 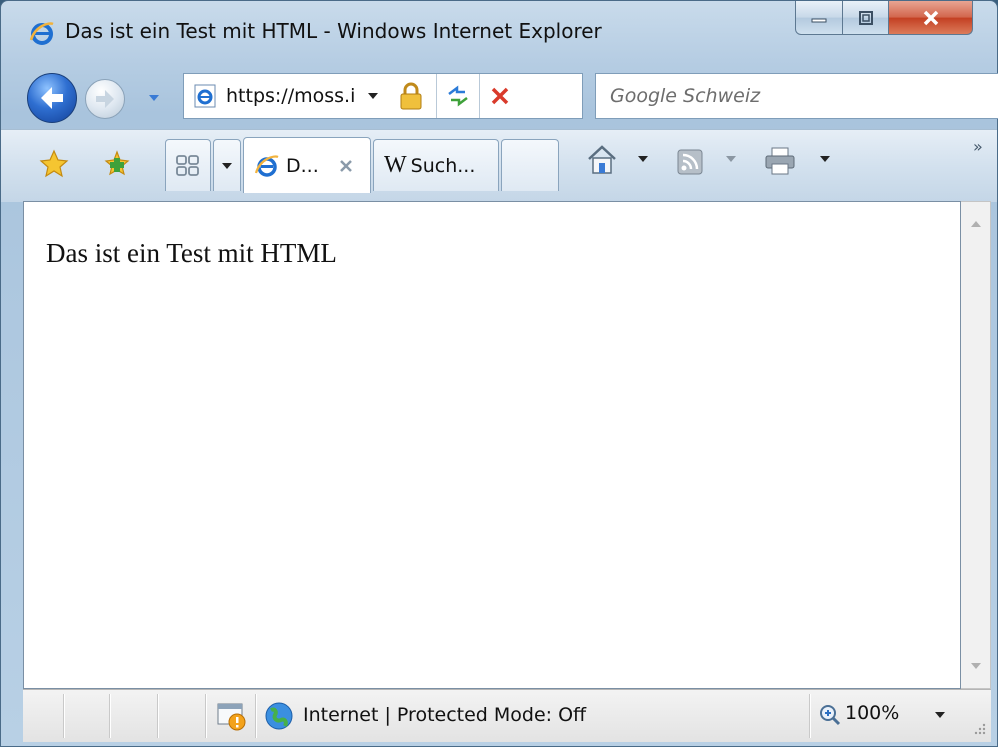 I want to click on popup-blocker-icon, so click(x=232, y=716).